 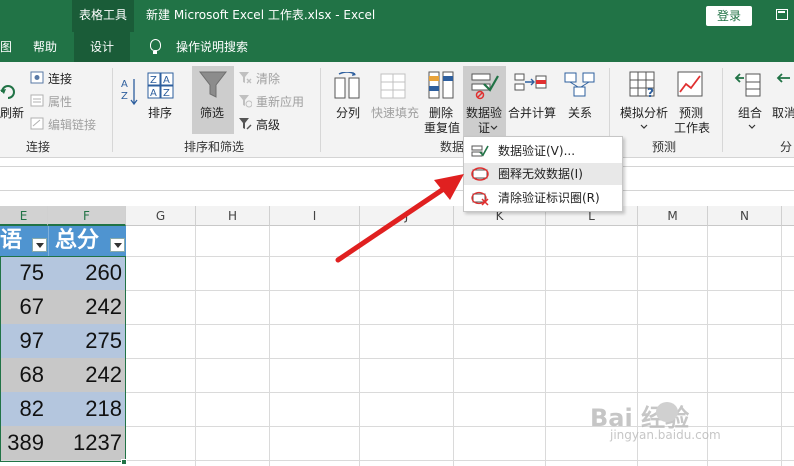 I want to click on group-label-forecast: 预测, so click(x=664, y=147).